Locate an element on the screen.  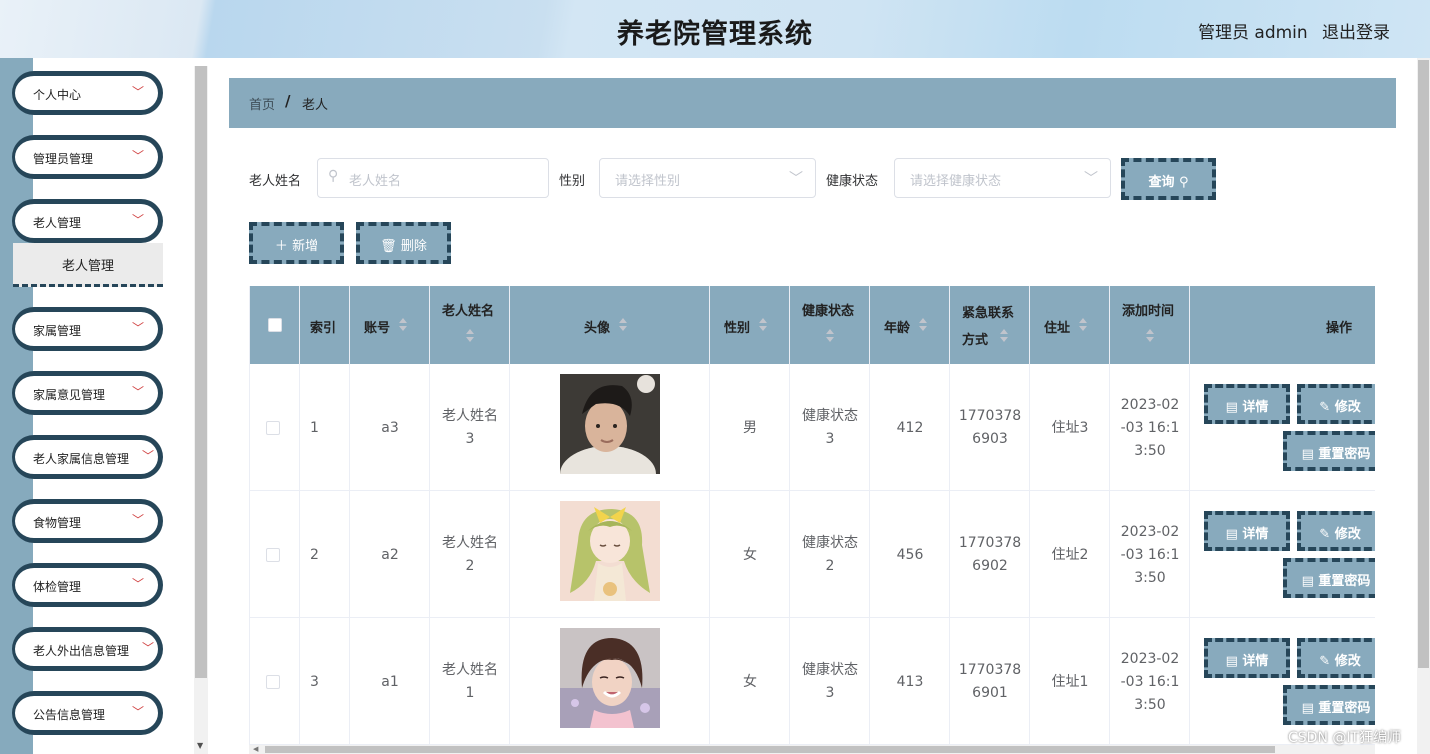
logout-link: 退出登录 is located at coordinates (1356, 30).